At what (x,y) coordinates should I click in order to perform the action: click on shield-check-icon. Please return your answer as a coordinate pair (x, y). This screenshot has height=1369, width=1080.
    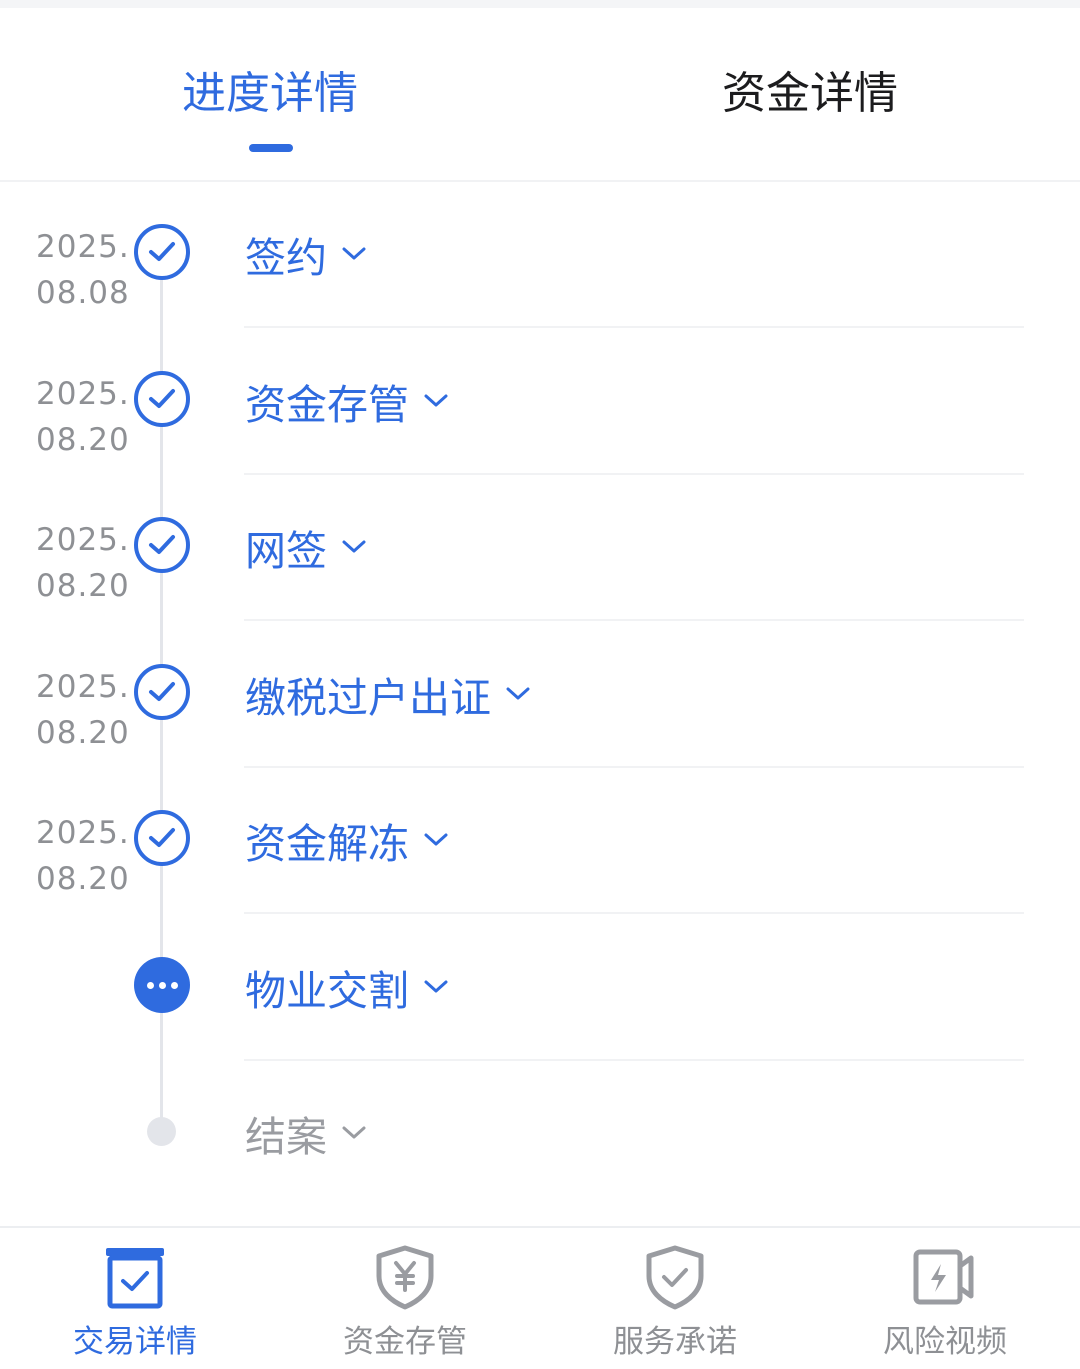
    Looking at the image, I should click on (675, 1277).